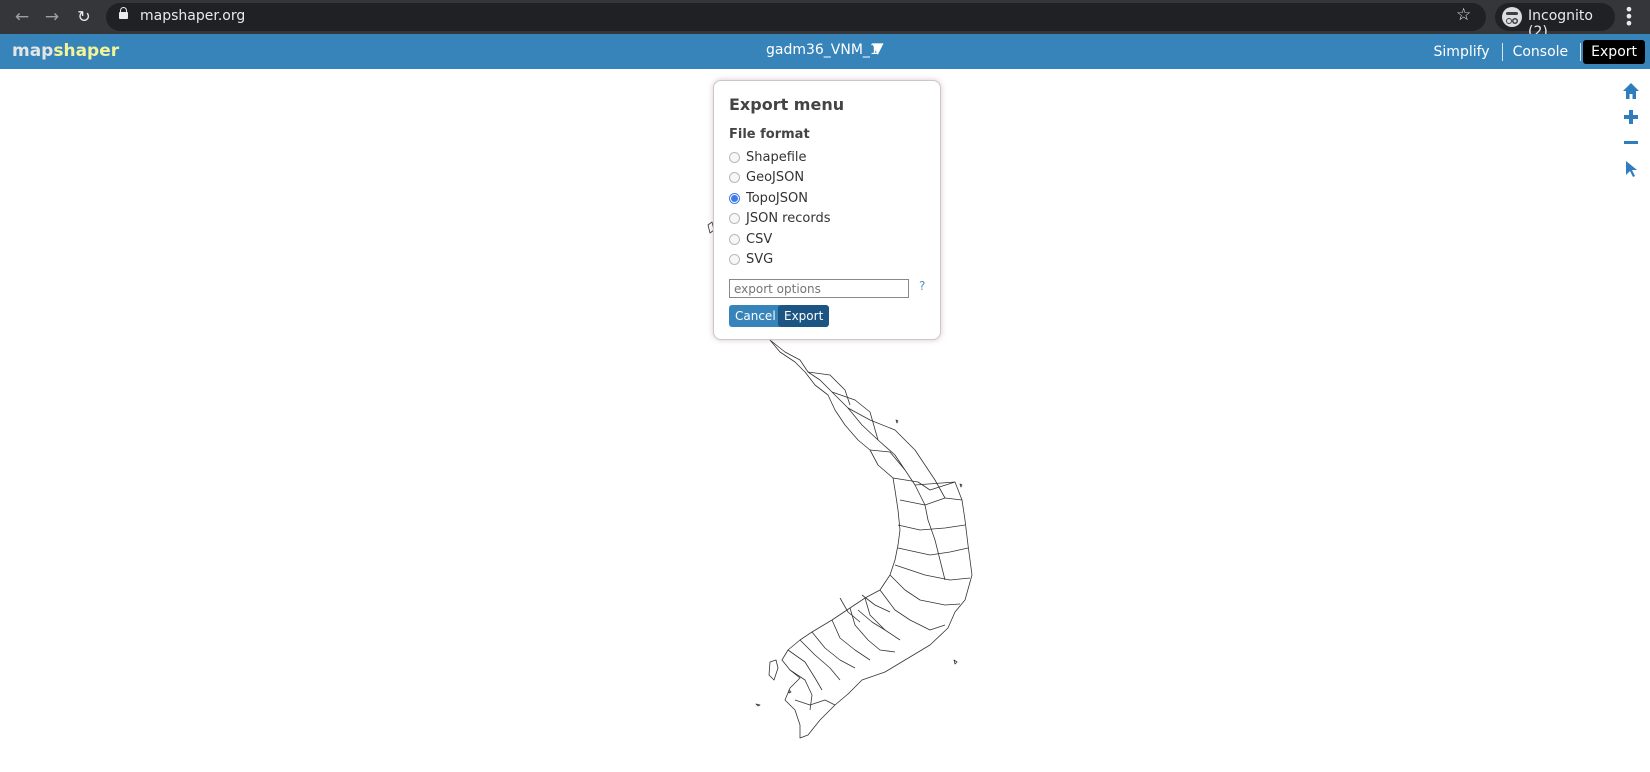 The height and width of the screenshot is (772, 1650). Describe the element at coordinates (787, 104) in the screenshot. I see `dialog-title: Export menu` at that location.